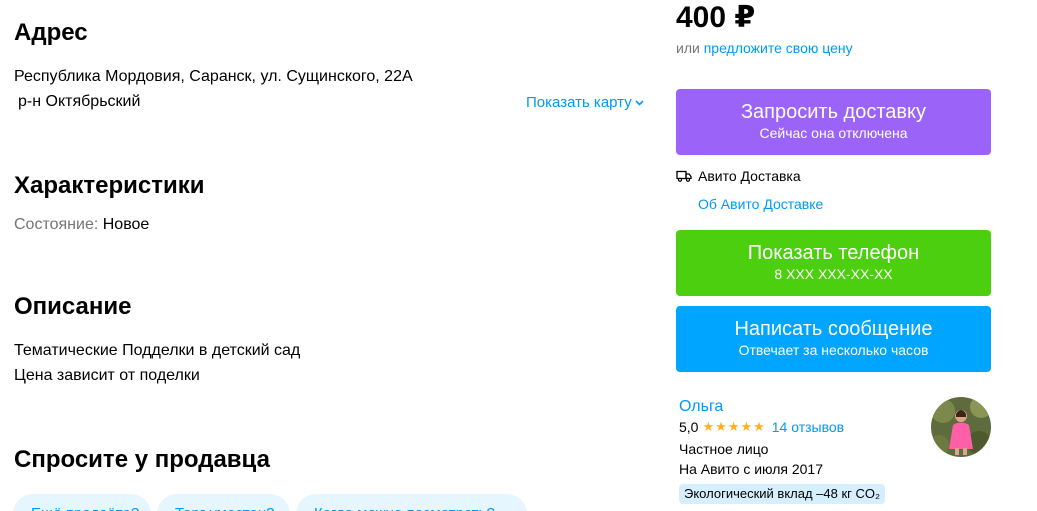 This screenshot has height=511, width=1037. What do you see at coordinates (760, 204) in the screenshot?
I see `about-delivery-link: Об Авито Доставке` at bounding box center [760, 204].